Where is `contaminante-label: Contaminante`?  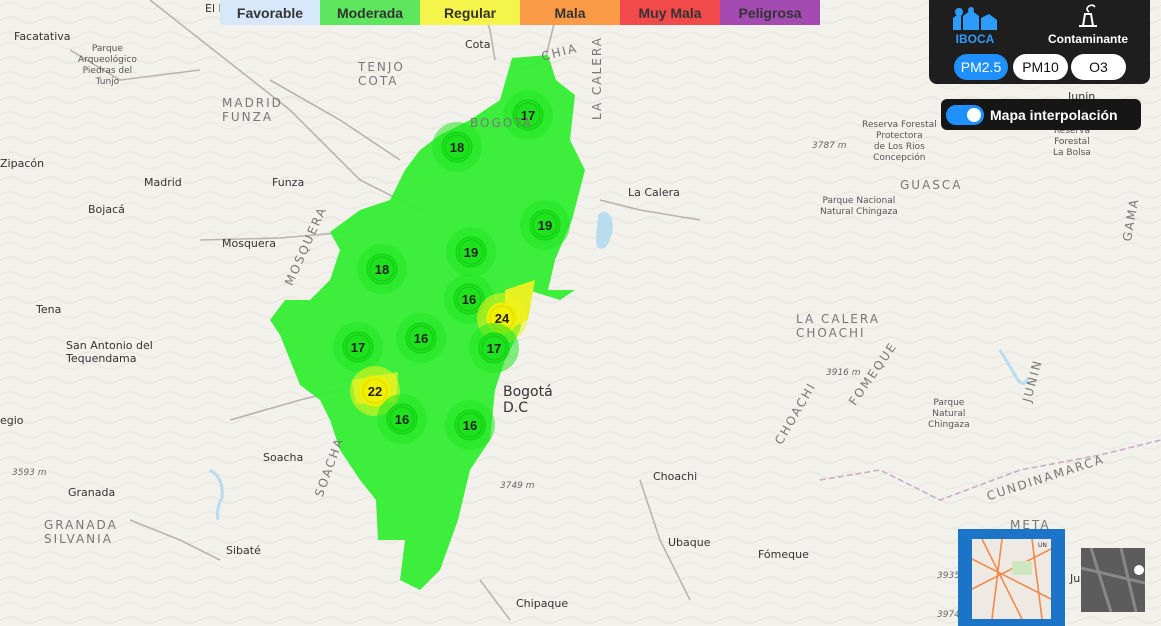 contaminante-label: Contaminante is located at coordinates (1087, 39).